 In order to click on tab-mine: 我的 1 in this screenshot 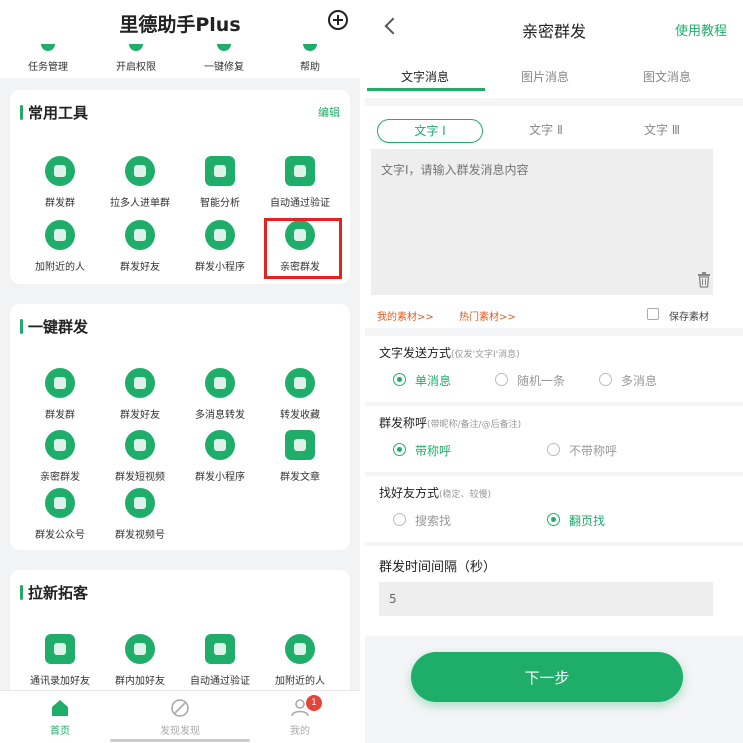, I will do `click(300, 716)`.